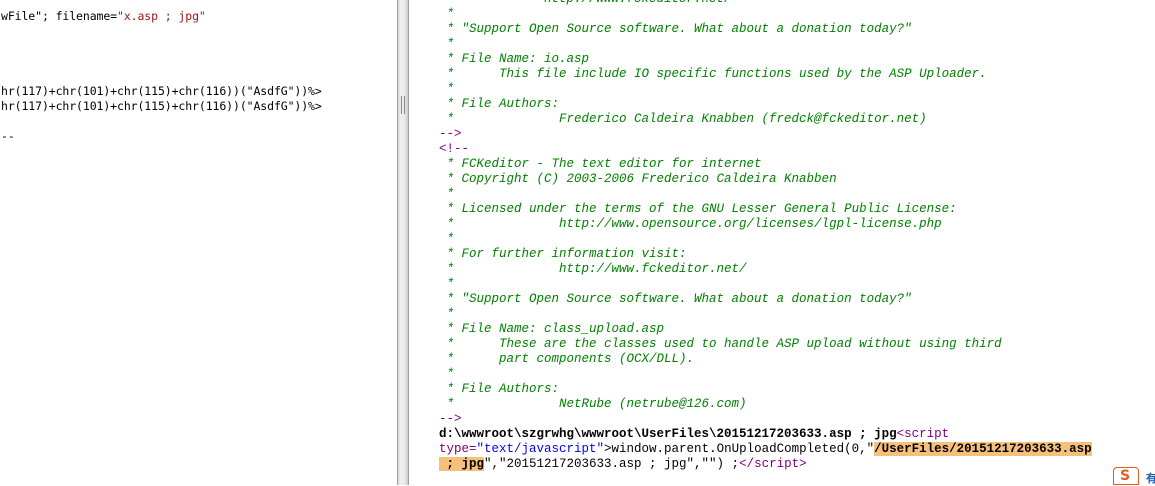 The width and height of the screenshot is (1155, 486). I want to click on comment-line: * part components (OCX/DLL)., so click(765, 359).